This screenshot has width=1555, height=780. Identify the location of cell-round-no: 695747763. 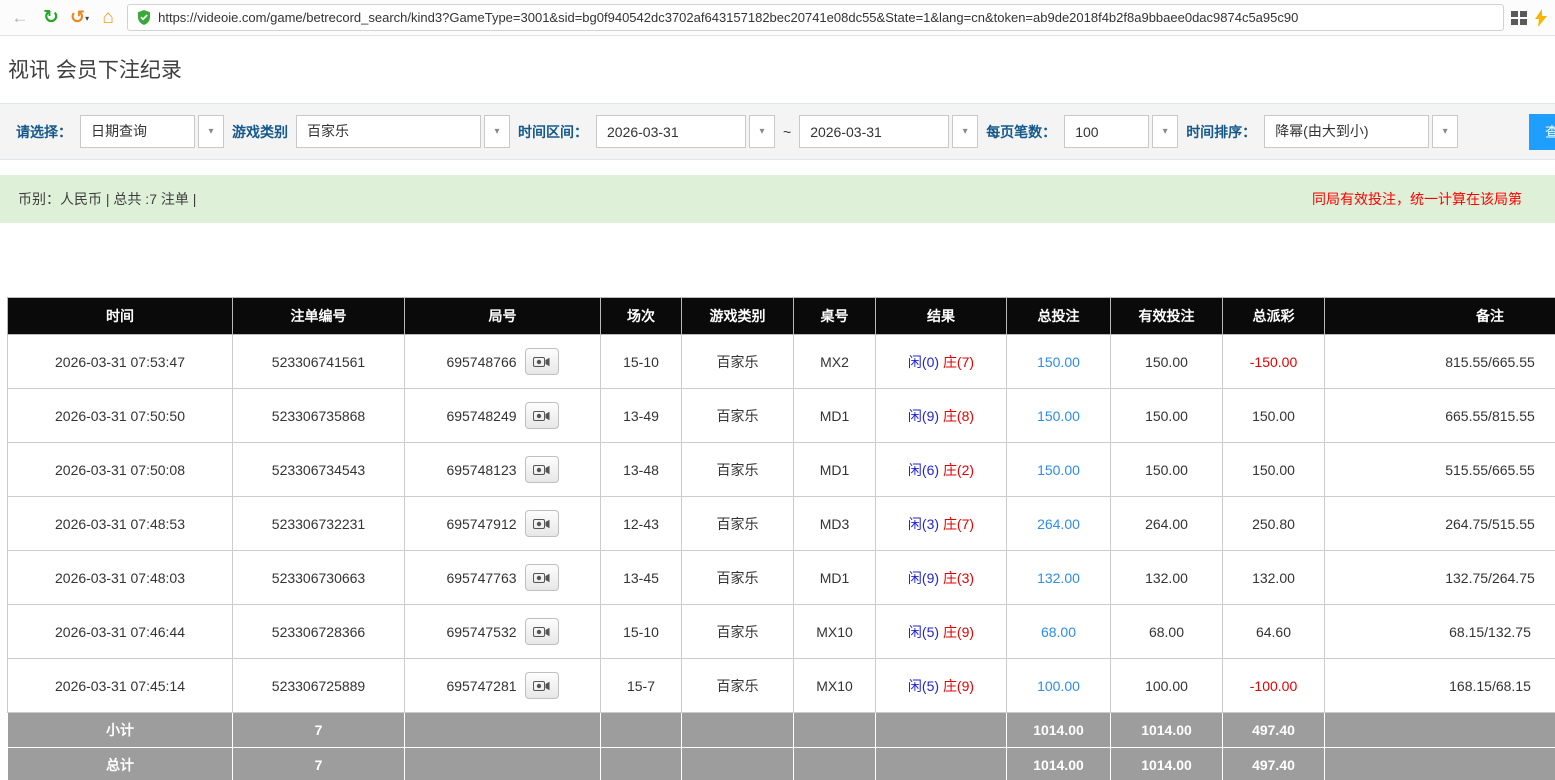
(502, 577).